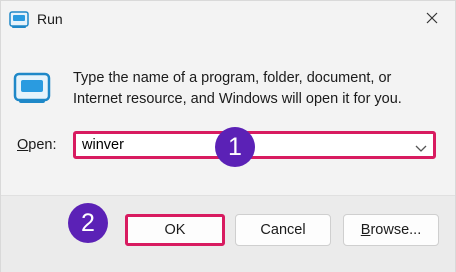 This screenshot has width=456, height=272. I want to click on open-label: Open:, so click(37, 145).